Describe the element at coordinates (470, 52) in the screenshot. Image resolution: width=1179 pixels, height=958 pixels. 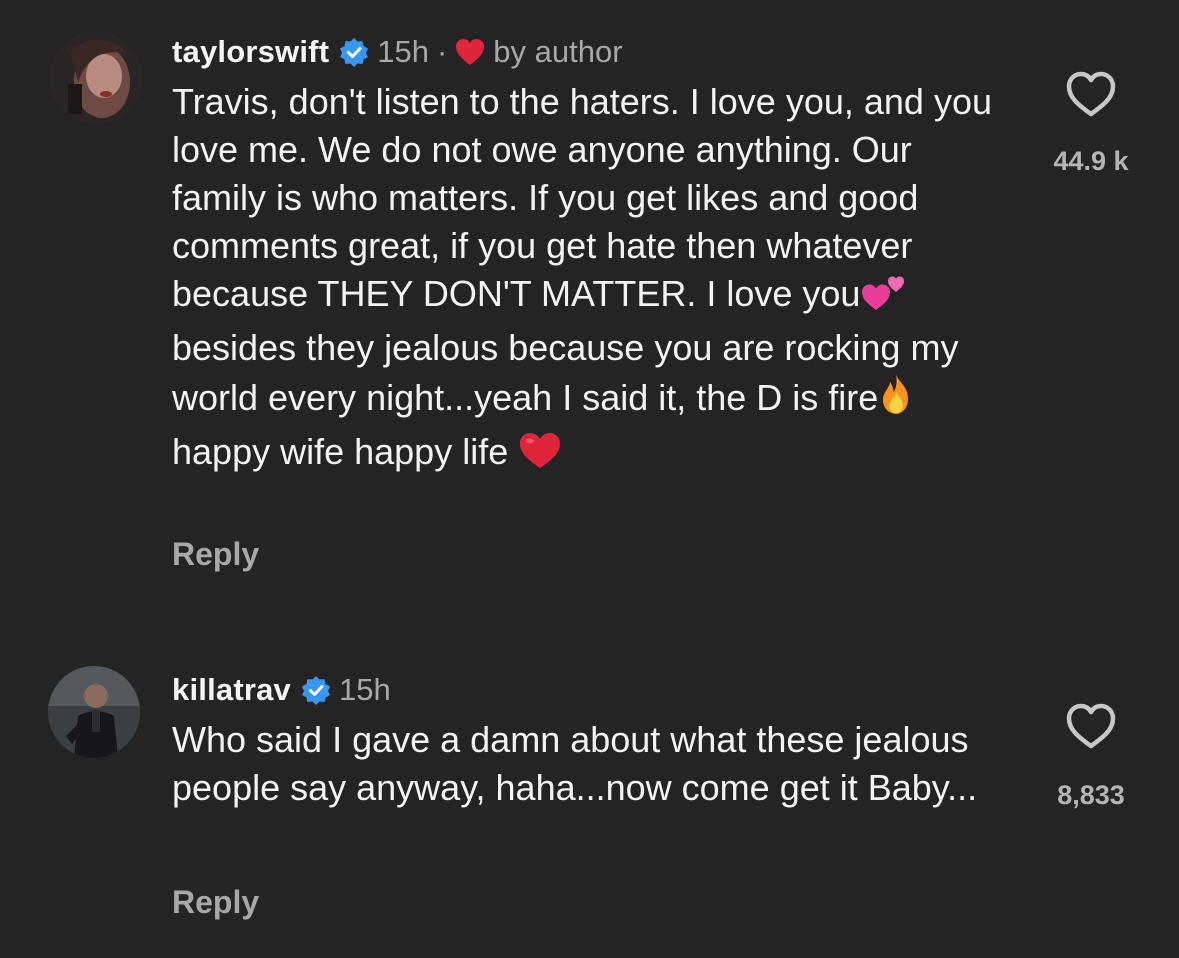
I see `red-heart-icon` at that location.